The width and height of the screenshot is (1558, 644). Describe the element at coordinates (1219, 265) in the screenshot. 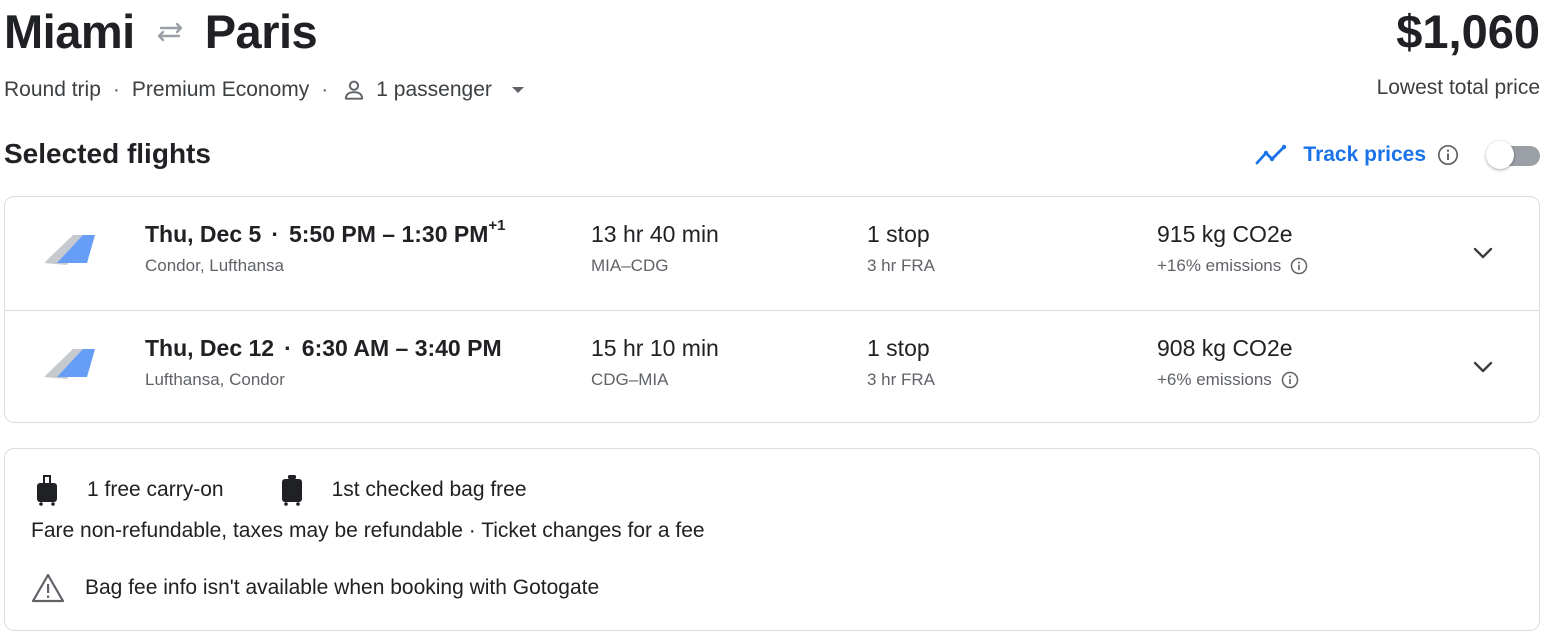

I see `emissions-delta: +16% emissions` at that location.